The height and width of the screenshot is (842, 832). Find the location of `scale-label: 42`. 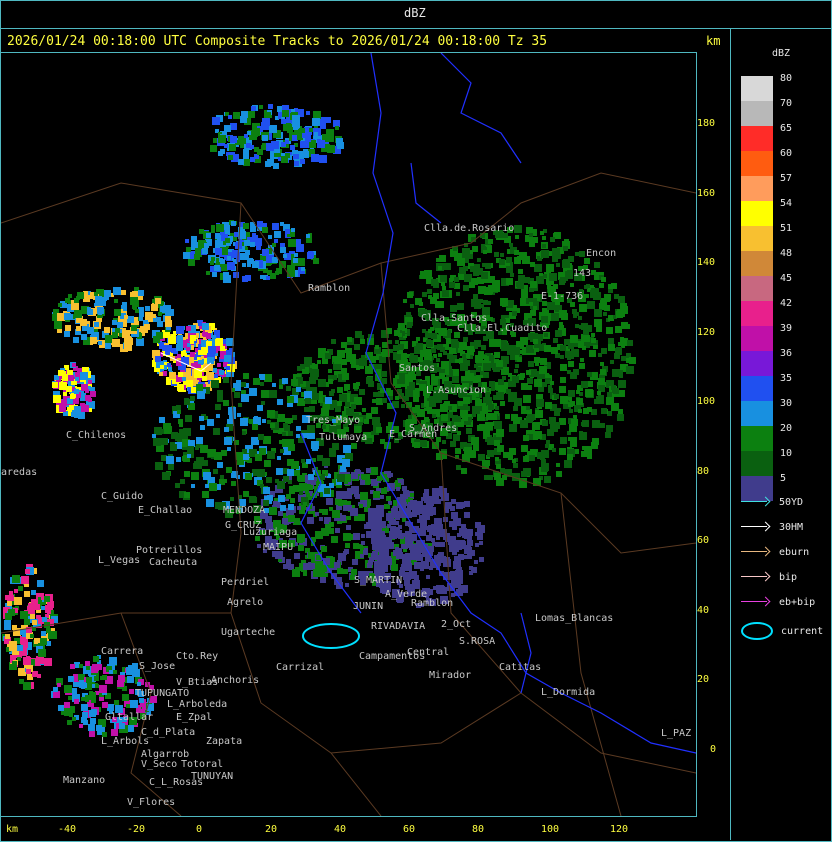

scale-label: 42 is located at coordinates (786, 303).